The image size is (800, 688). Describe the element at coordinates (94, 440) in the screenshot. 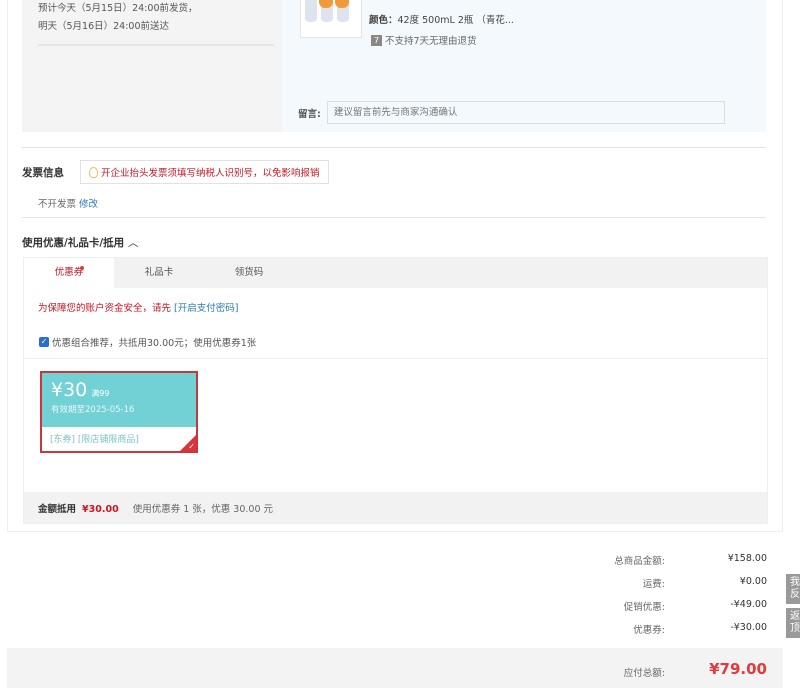

I see `coupon-tags: [东券] [限店铺限商品]` at that location.